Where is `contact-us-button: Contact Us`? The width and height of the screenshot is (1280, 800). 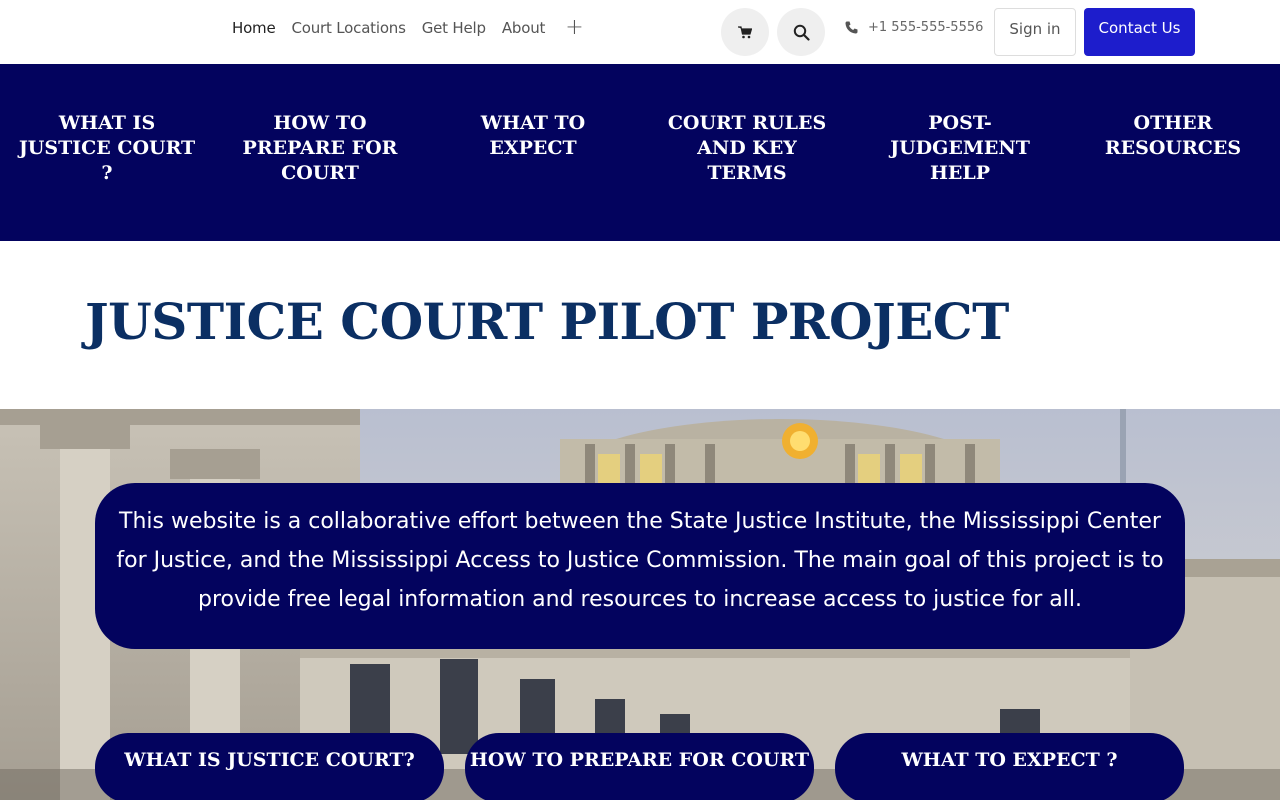
contact-us-button: Contact Us is located at coordinates (1139, 32).